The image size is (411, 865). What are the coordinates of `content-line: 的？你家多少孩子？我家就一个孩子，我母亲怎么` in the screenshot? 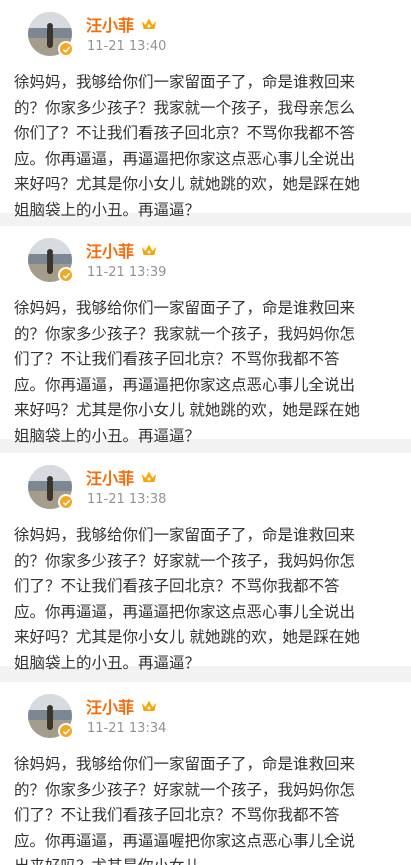 It's located at (185, 107).